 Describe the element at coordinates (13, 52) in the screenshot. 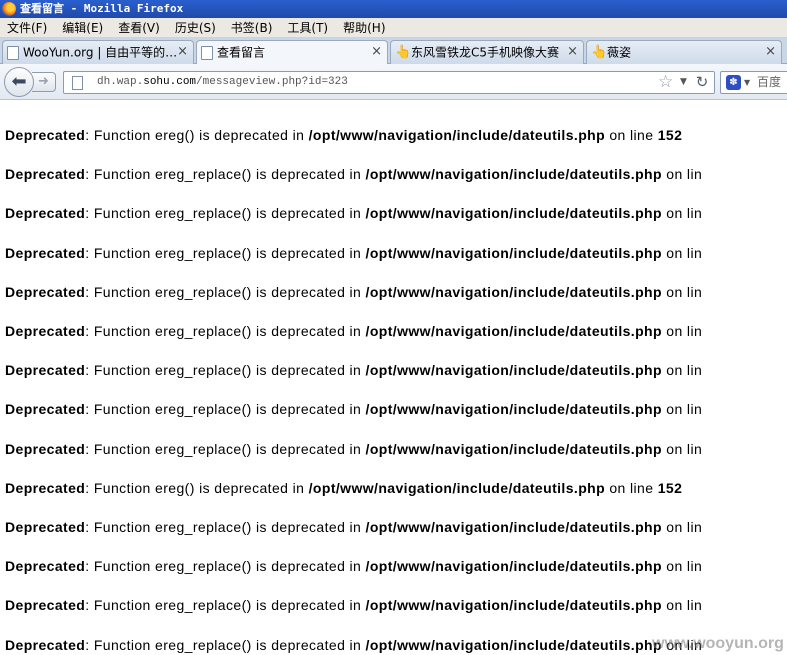

I see `page-icon` at that location.